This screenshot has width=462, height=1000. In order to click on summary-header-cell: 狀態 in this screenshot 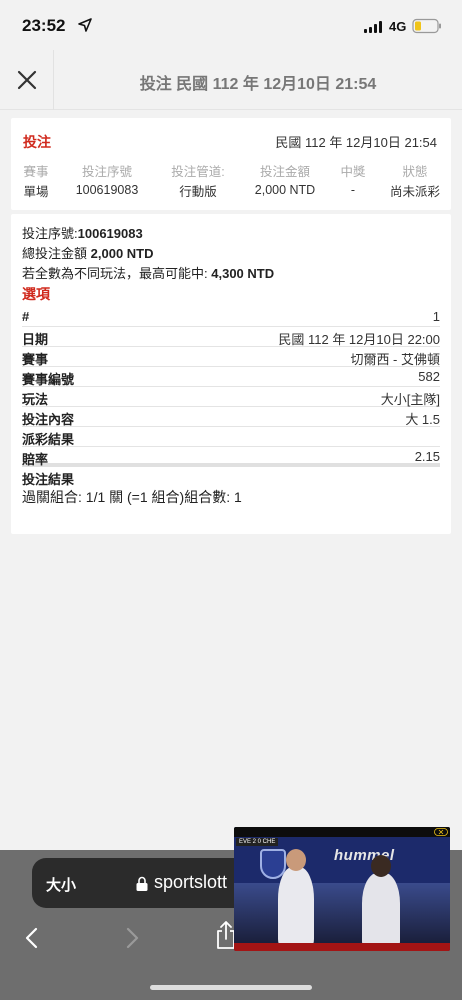, I will do `click(415, 171)`.